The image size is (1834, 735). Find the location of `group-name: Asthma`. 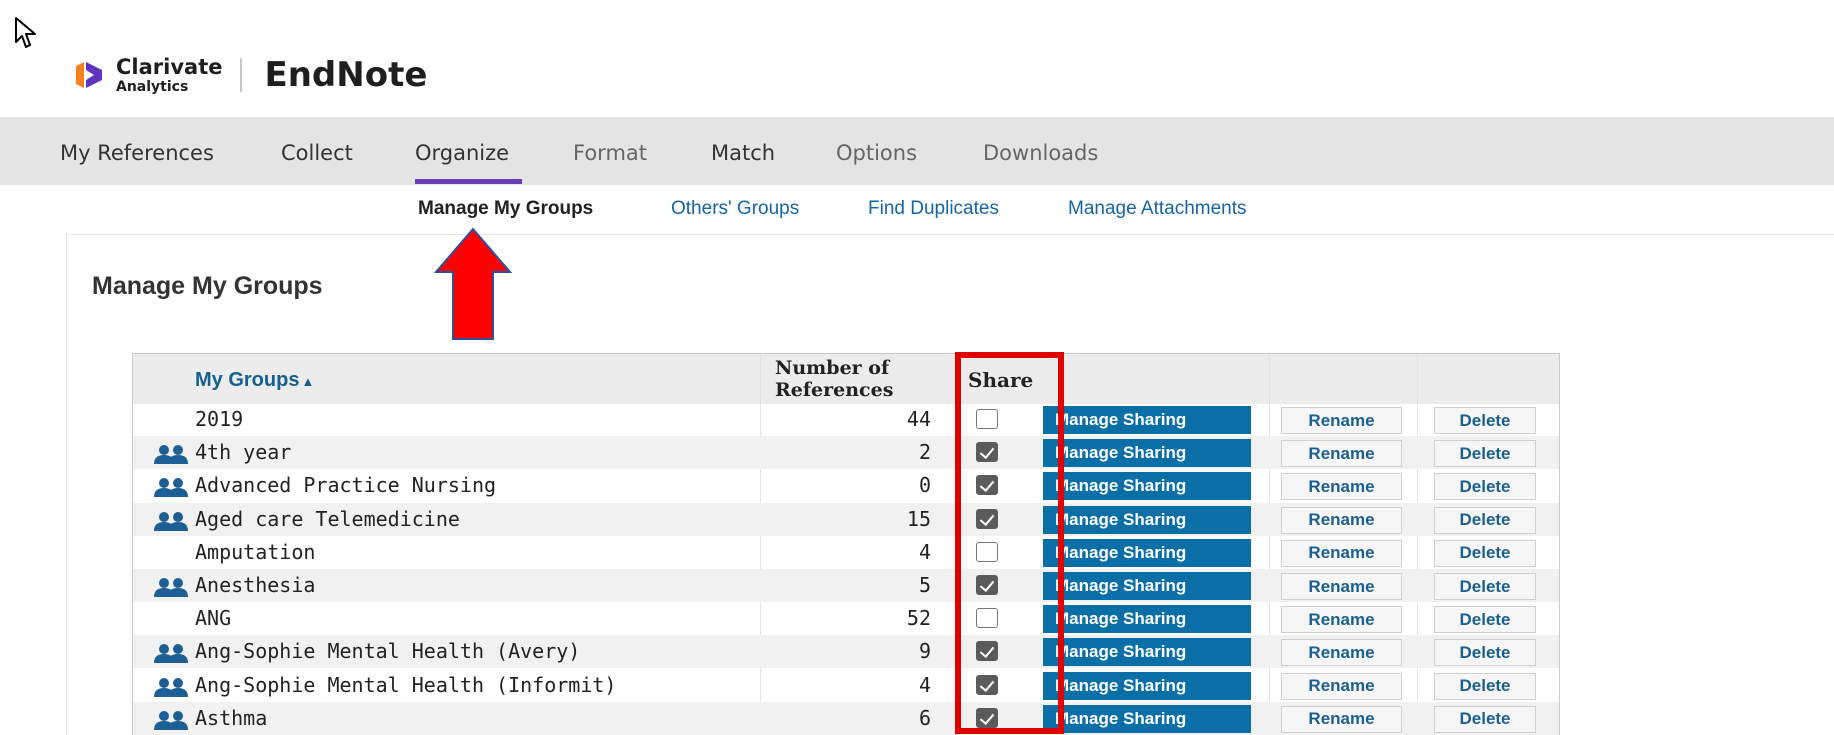

group-name: Asthma is located at coordinates (231, 718).